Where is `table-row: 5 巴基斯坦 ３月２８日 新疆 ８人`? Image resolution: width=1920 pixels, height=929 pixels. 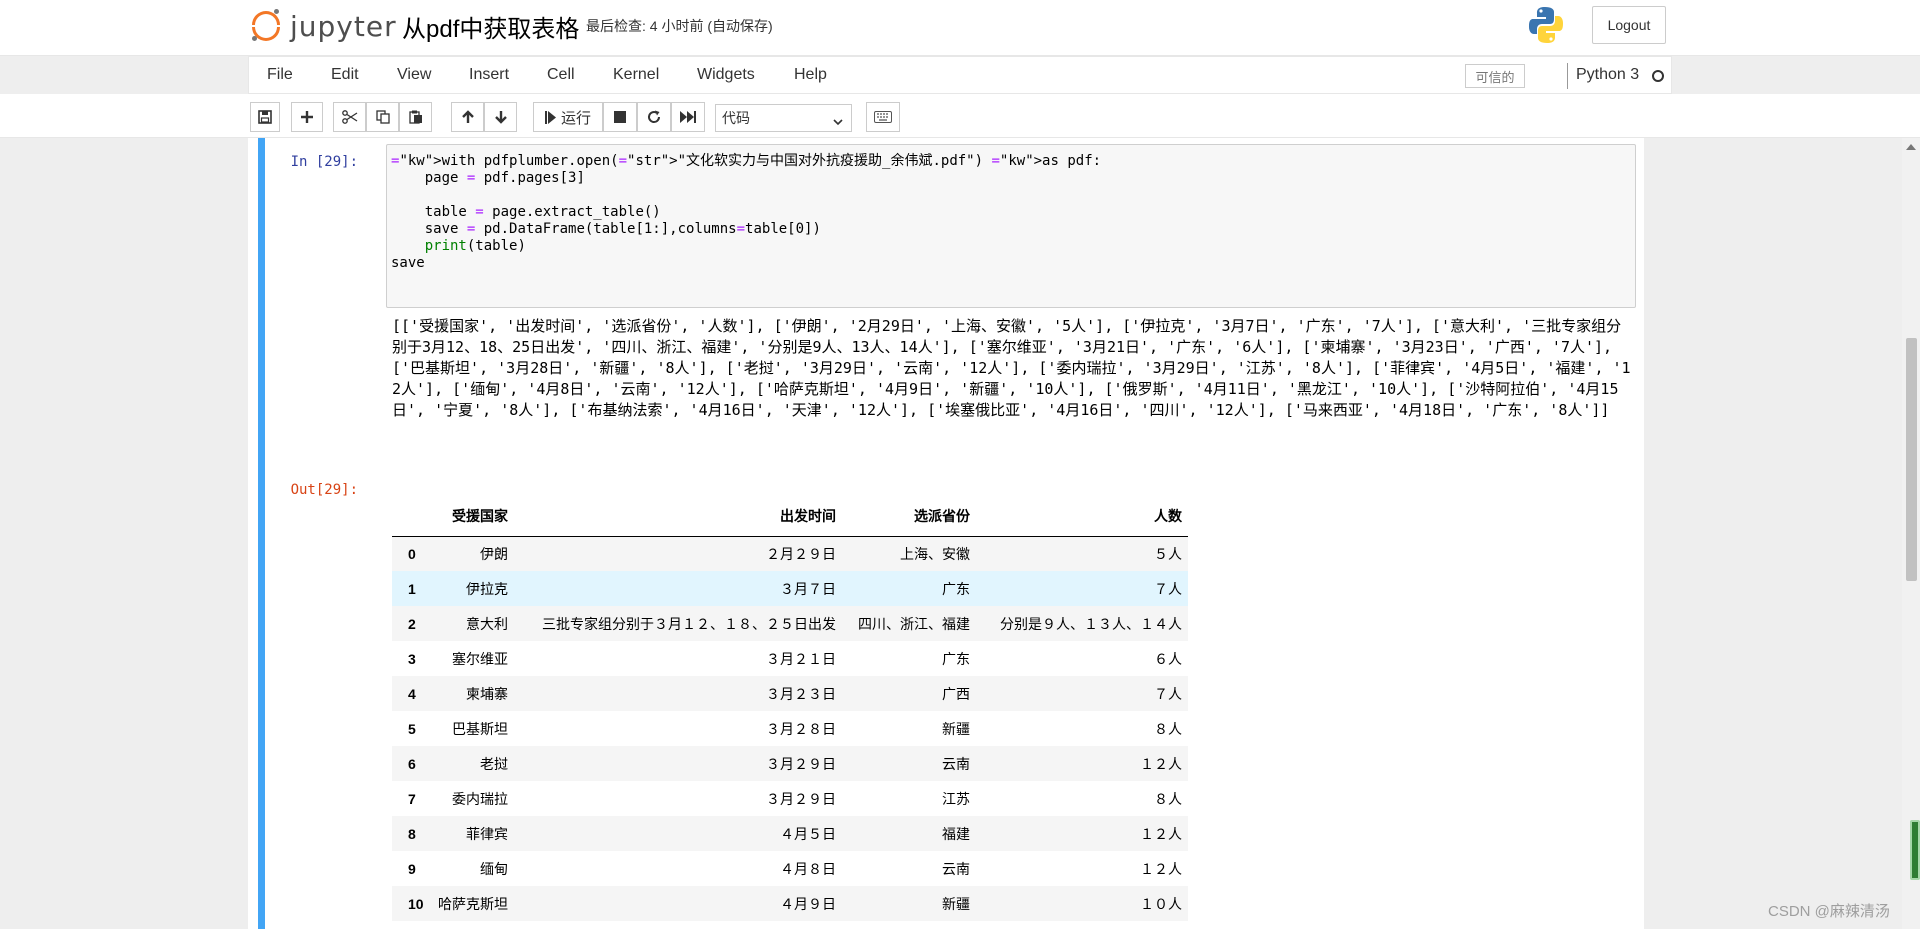 table-row: 5 巴基斯坦 ３月２８日 新疆 ８人 is located at coordinates (790, 728).